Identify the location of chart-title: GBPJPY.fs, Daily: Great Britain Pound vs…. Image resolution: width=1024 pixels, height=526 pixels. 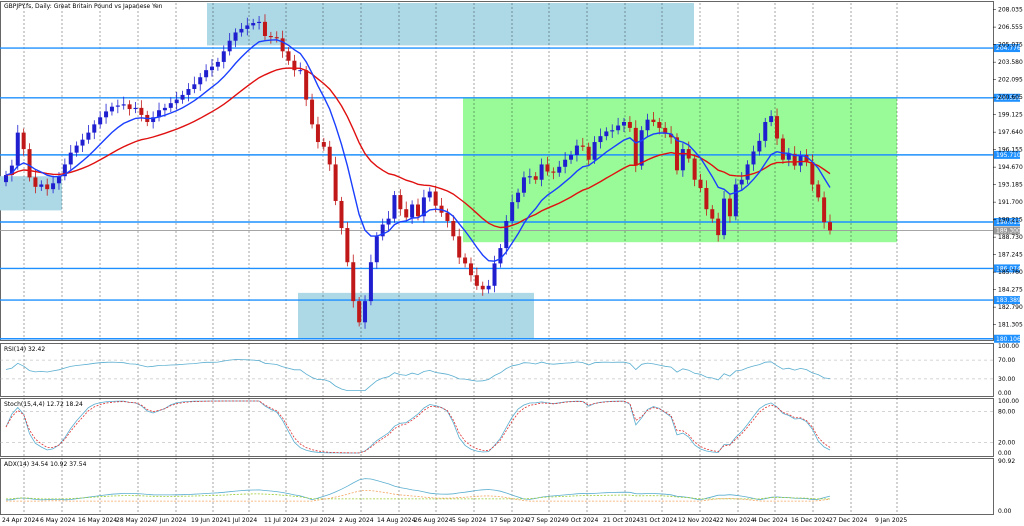
(83, 6).